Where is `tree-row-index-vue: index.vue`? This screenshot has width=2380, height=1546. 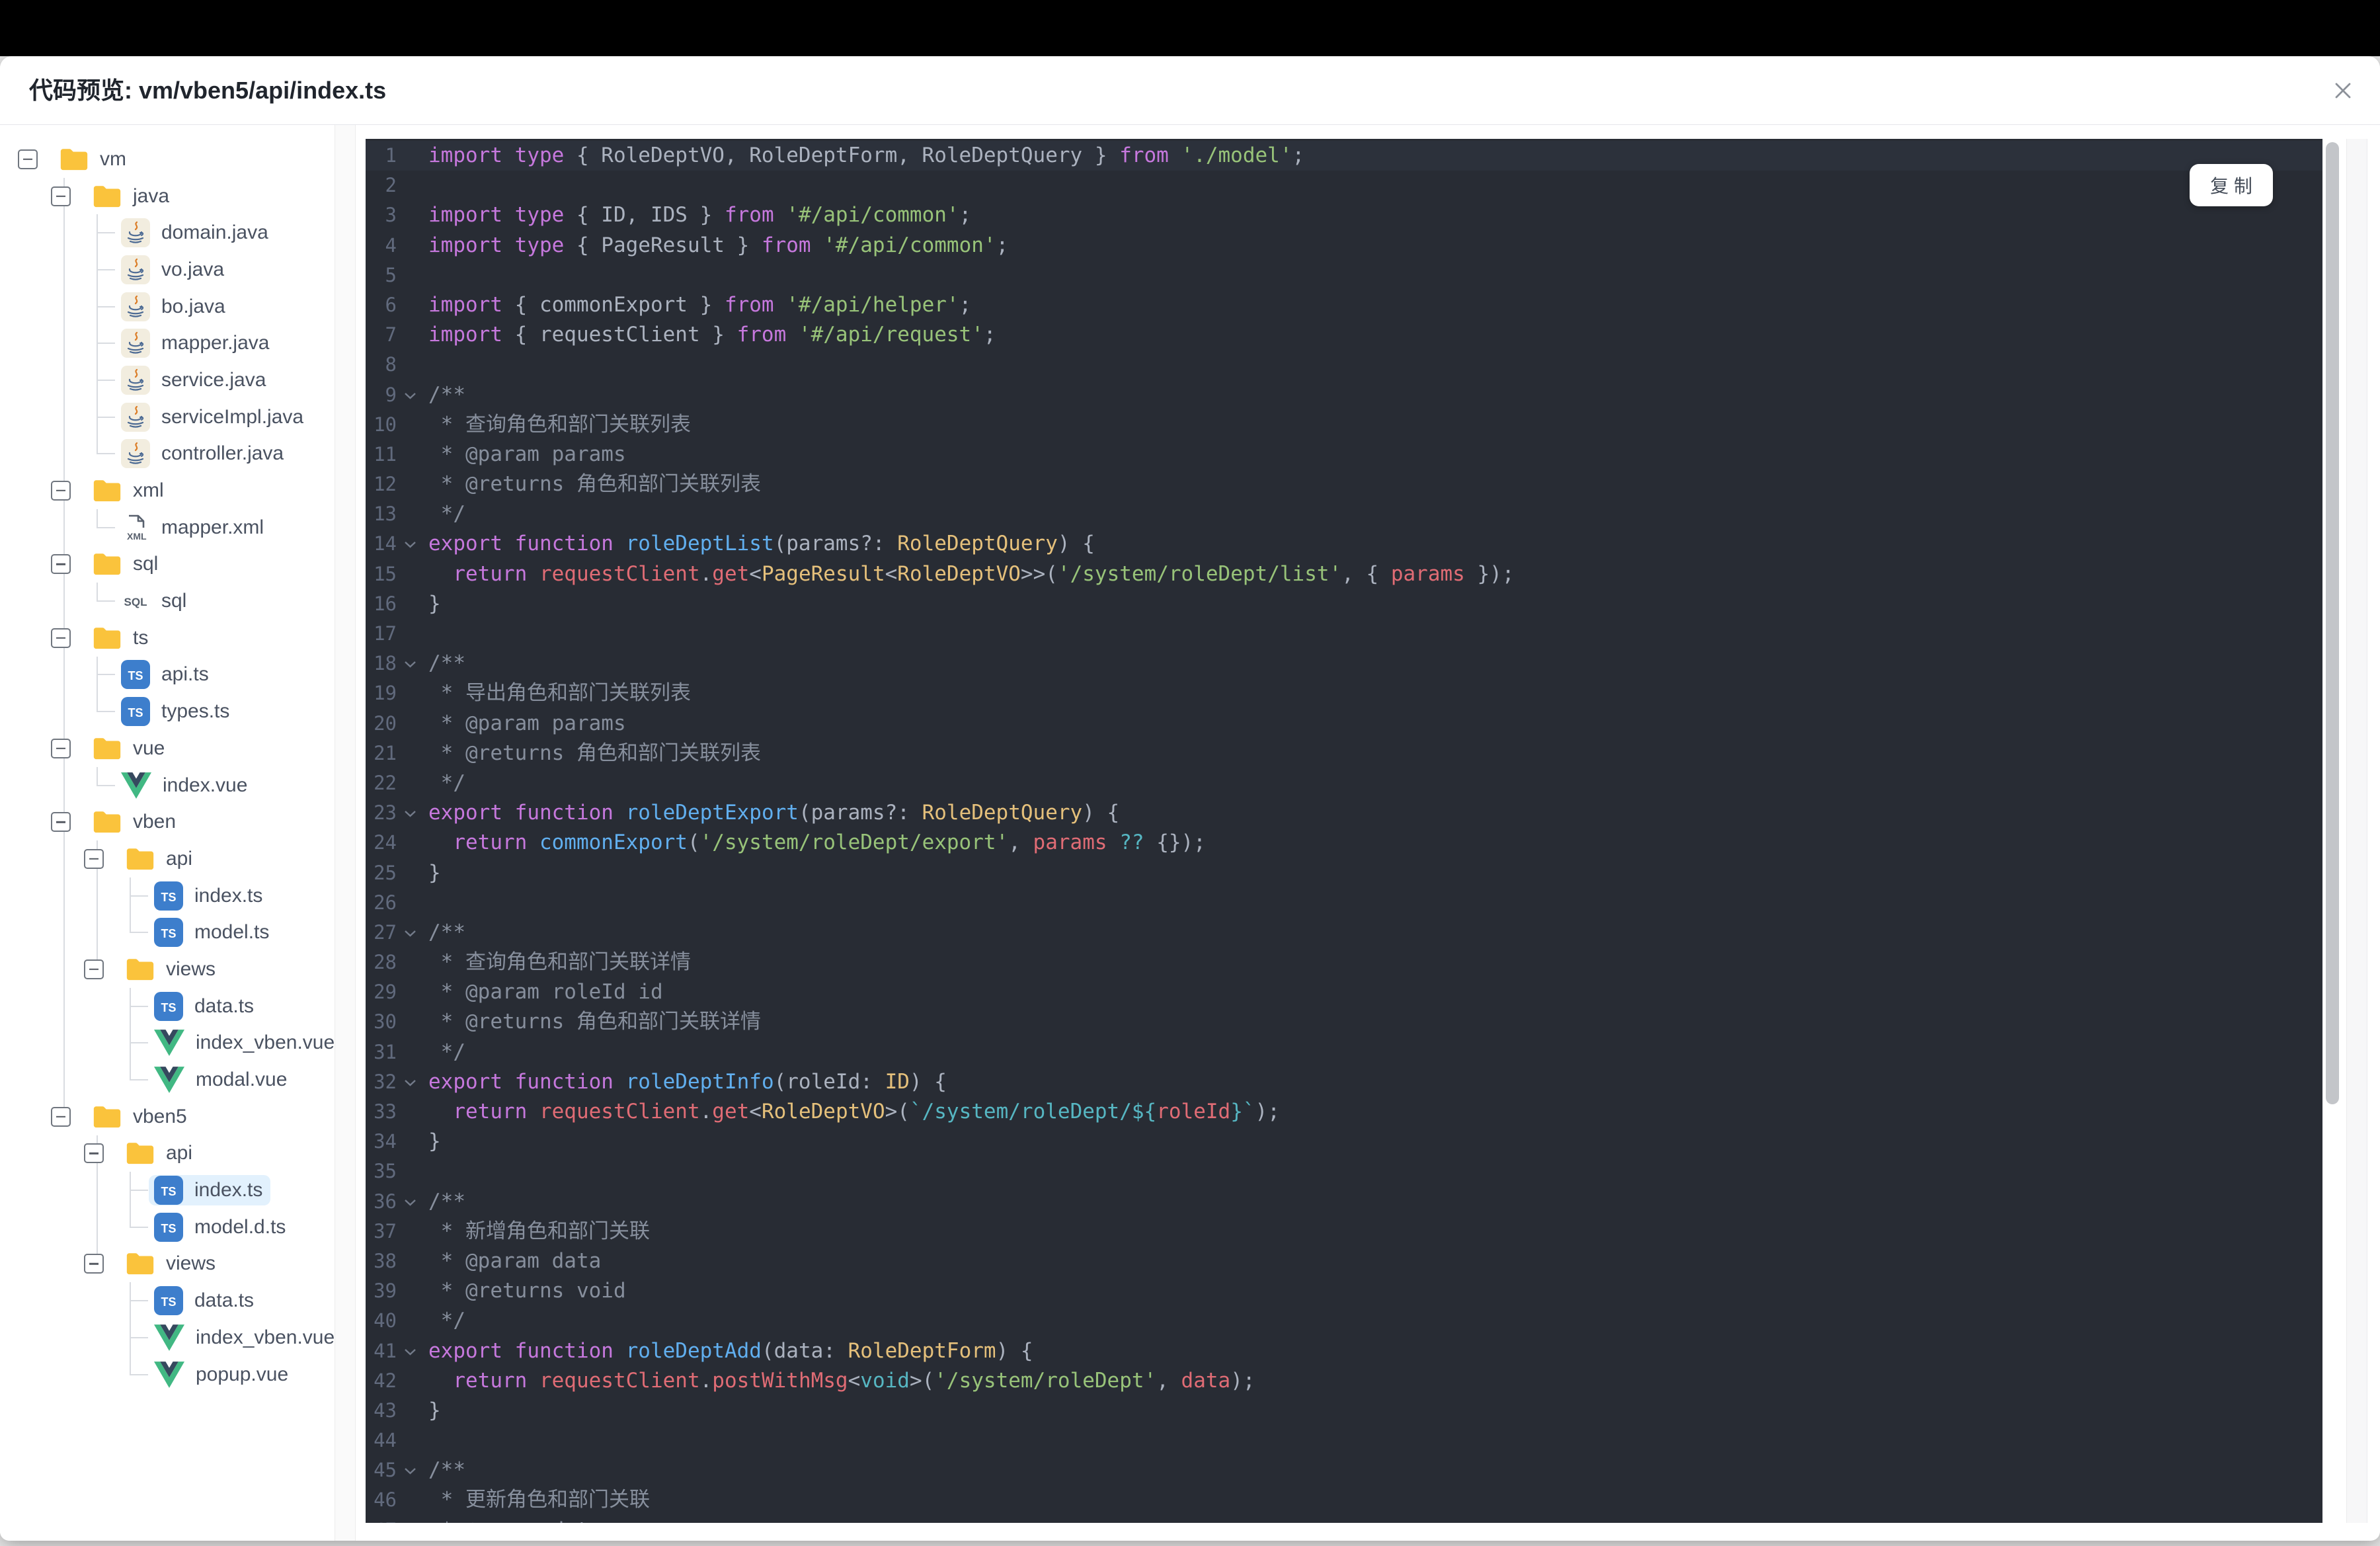
tree-row-index-vue: index.vue is located at coordinates (167, 785).